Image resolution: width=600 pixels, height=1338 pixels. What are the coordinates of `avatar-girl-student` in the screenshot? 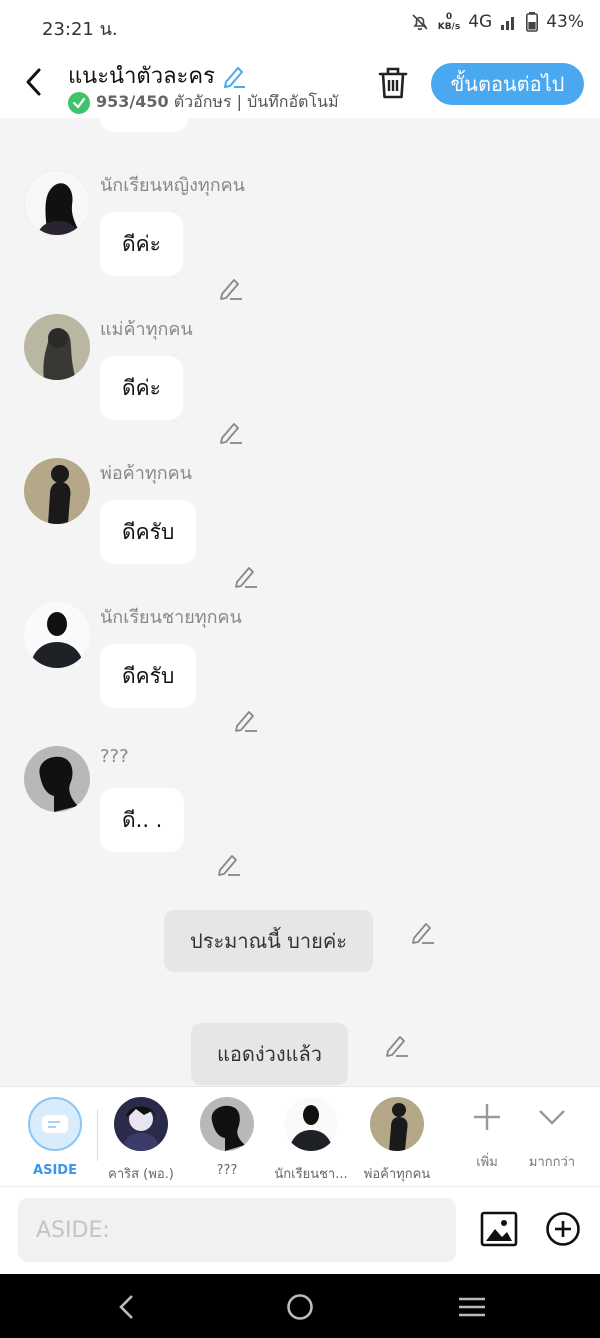 It's located at (57, 203).